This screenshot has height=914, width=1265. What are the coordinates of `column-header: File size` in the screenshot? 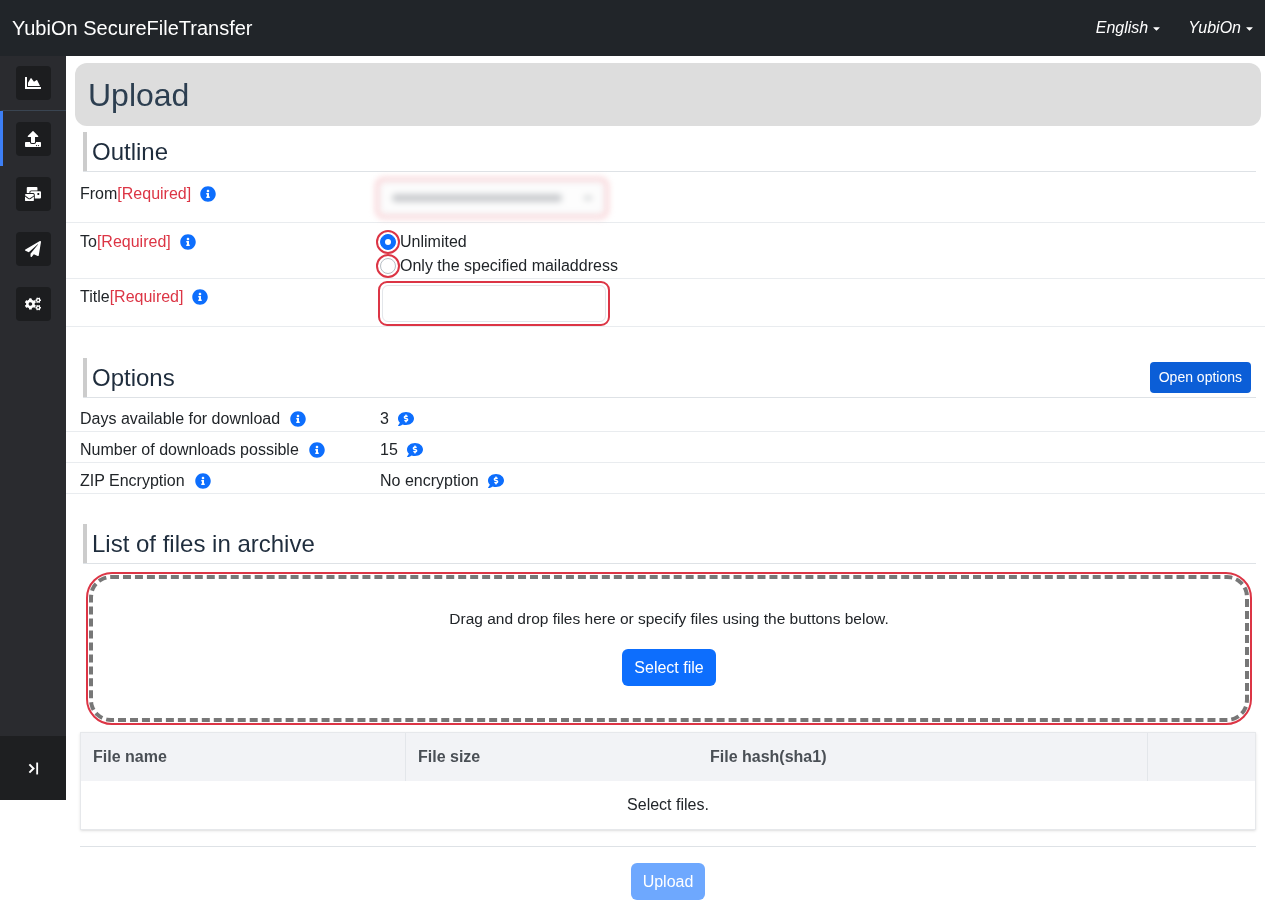 It's located at (449, 757).